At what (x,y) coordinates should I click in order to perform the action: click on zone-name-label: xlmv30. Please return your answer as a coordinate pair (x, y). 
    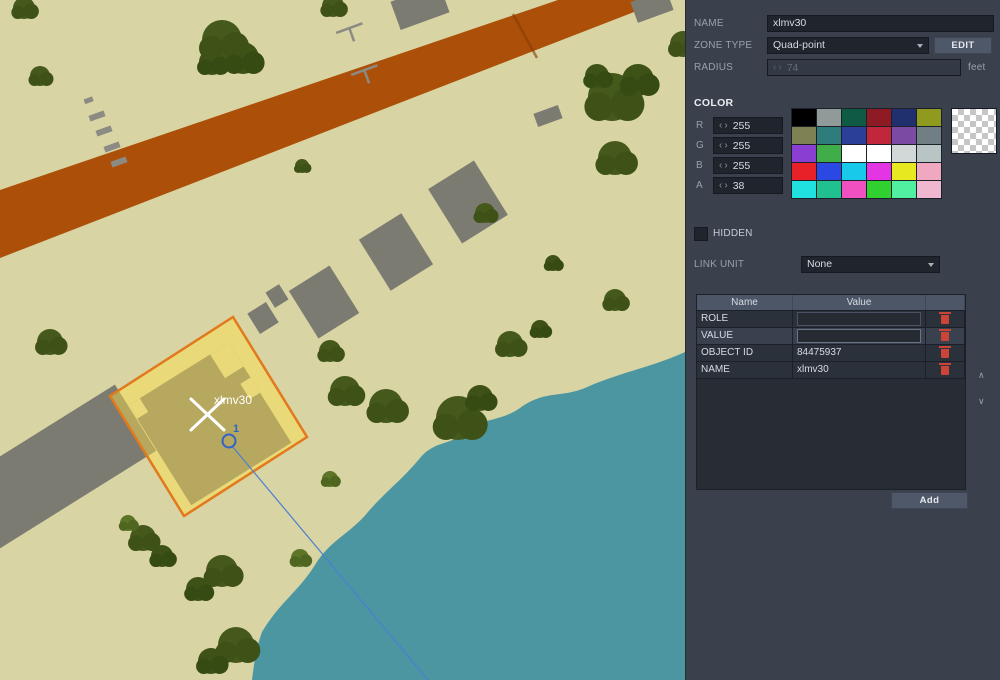
    Looking at the image, I should click on (233, 400).